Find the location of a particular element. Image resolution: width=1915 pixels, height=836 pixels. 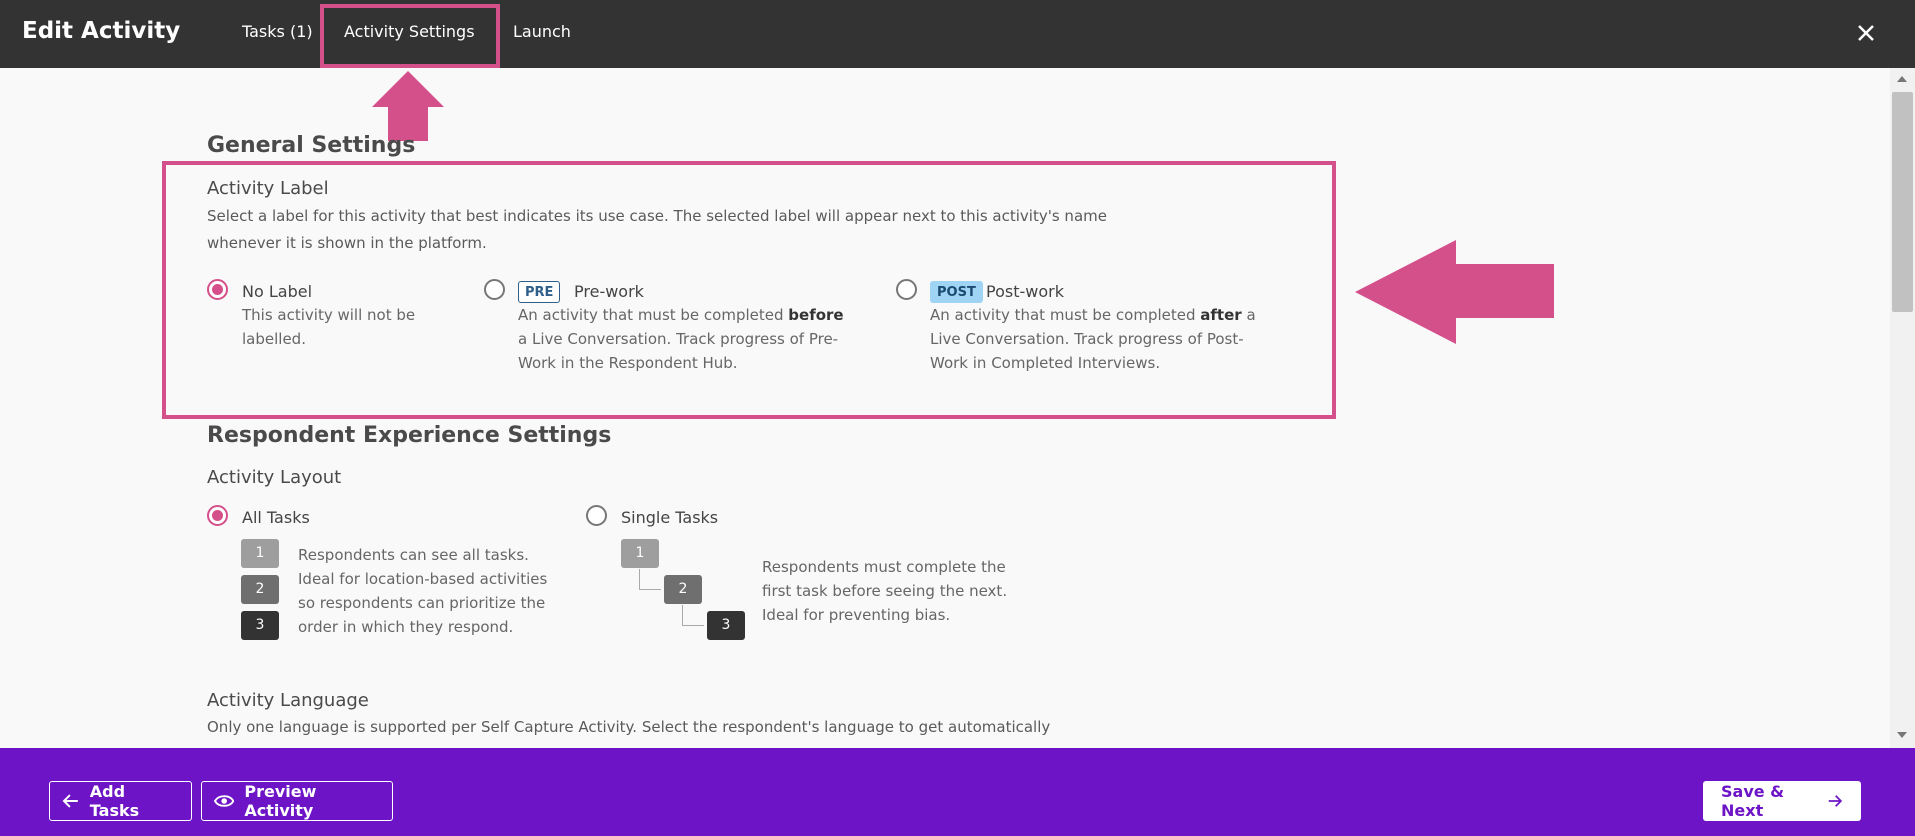

activity-label-description-line2: whenever it is shown in the platform. is located at coordinates (347, 243).